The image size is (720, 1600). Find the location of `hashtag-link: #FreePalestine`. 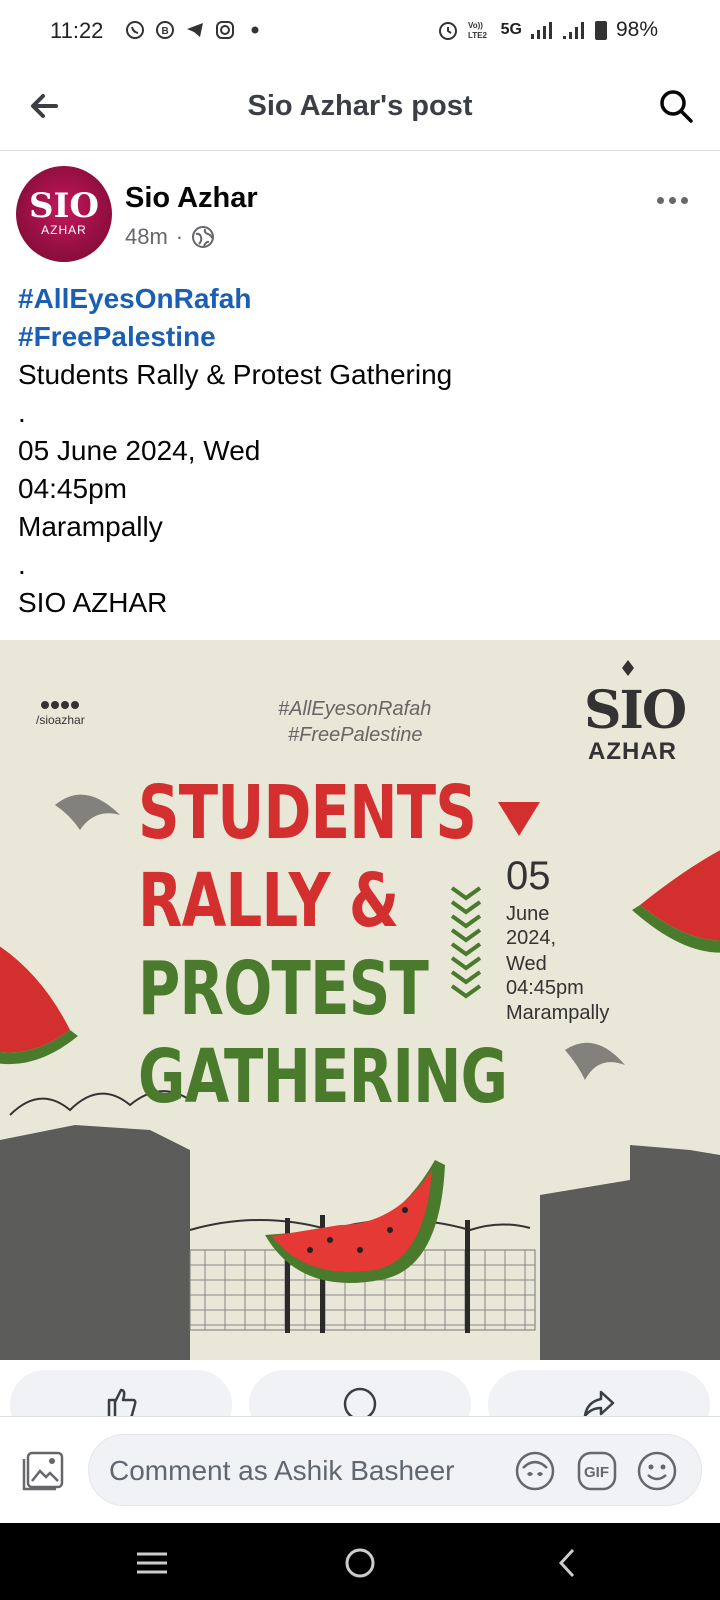

hashtag-link: #FreePalestine is located at coordinates (363, 337).